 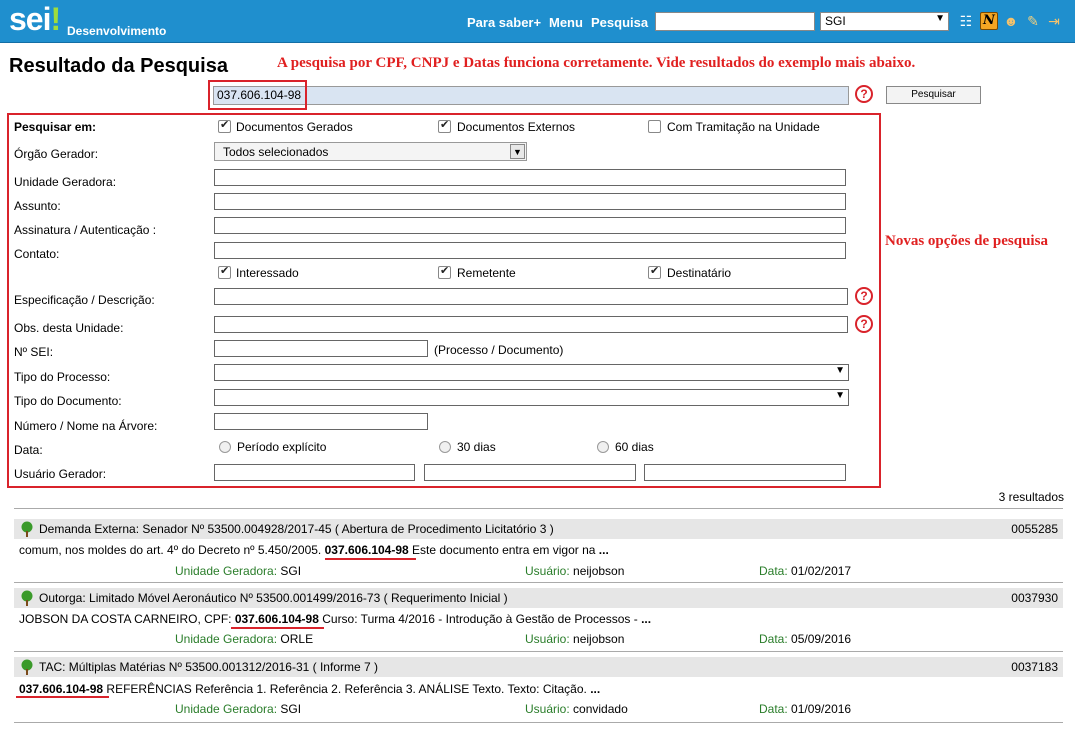 I want to click on result-number: 0055285, so click(x=1034, y=529).